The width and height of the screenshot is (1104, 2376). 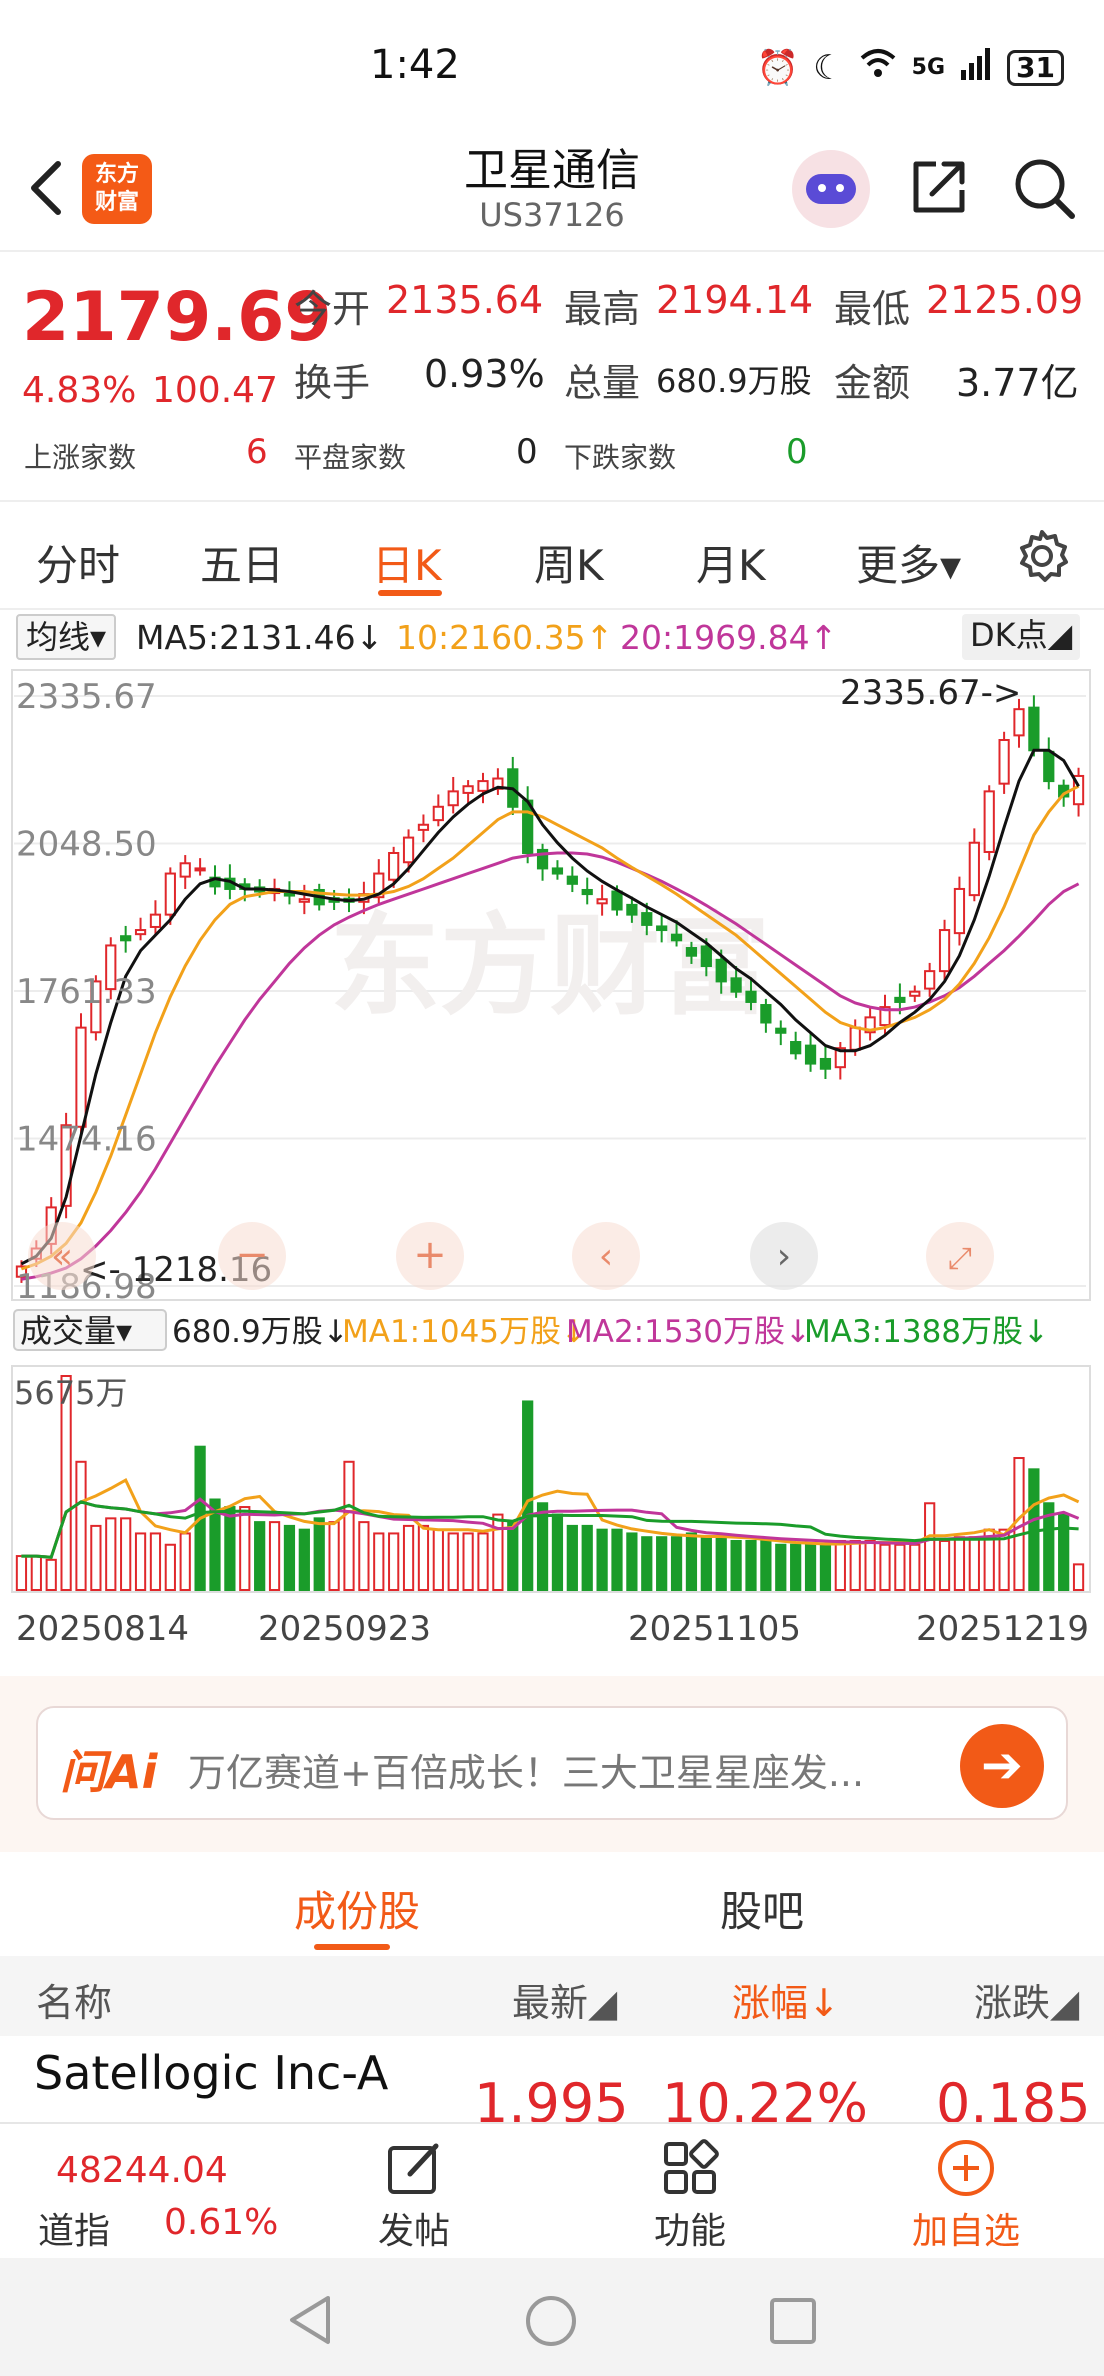 What do you see at coordinates (606, 1256) in the screenshot?
I see `chart-prev-button: ‹` at bounding box center [606, 1256].